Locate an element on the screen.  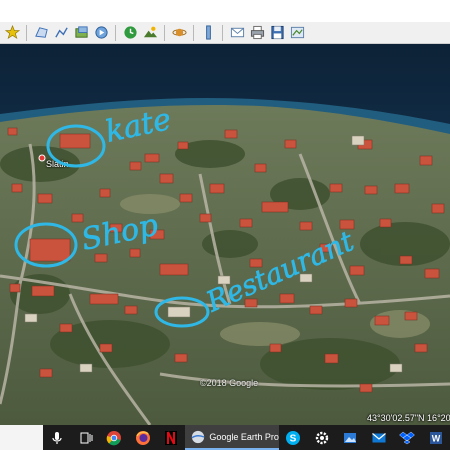
skype-icon: S is located at coordinates (293, 437).